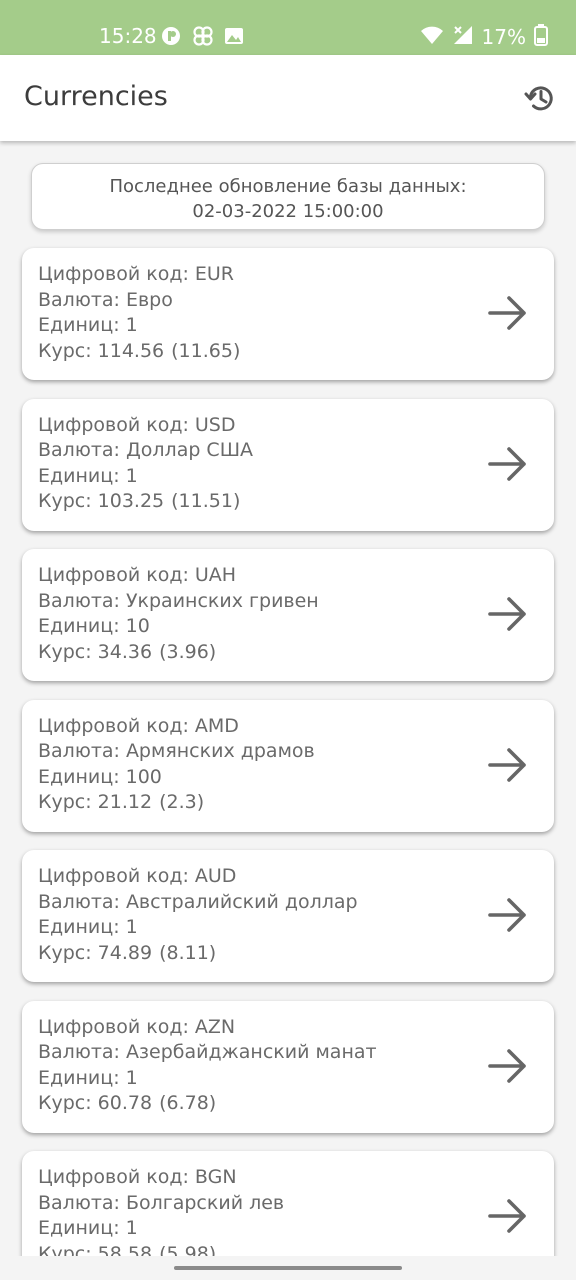  What do you see at coordinates (503, 37) in the screenshot?
I see `battery-percent: 17%` at bounding box center [503, 37].